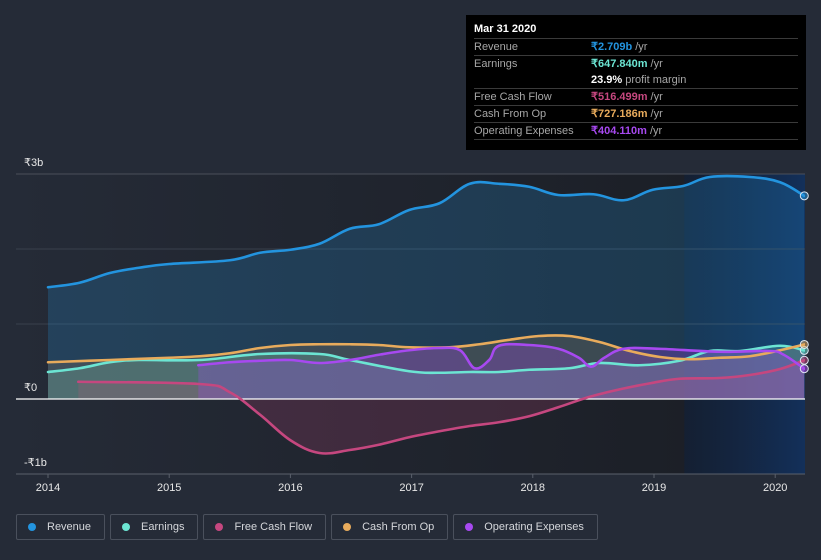 This screenshot has width=821, height=560. I want to click on tooltip-label: Operating Expenses, so click(524, 131).